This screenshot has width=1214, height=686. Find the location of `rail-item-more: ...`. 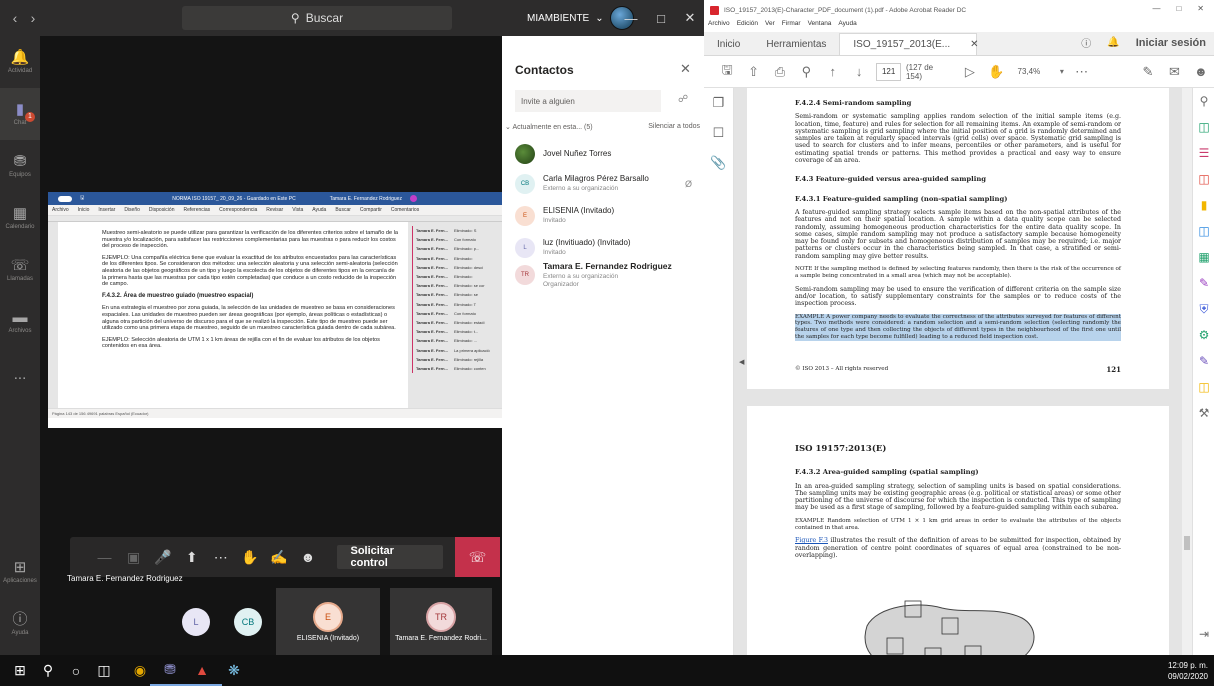

rail-item-more: ... is located at coordinates (20, 374).